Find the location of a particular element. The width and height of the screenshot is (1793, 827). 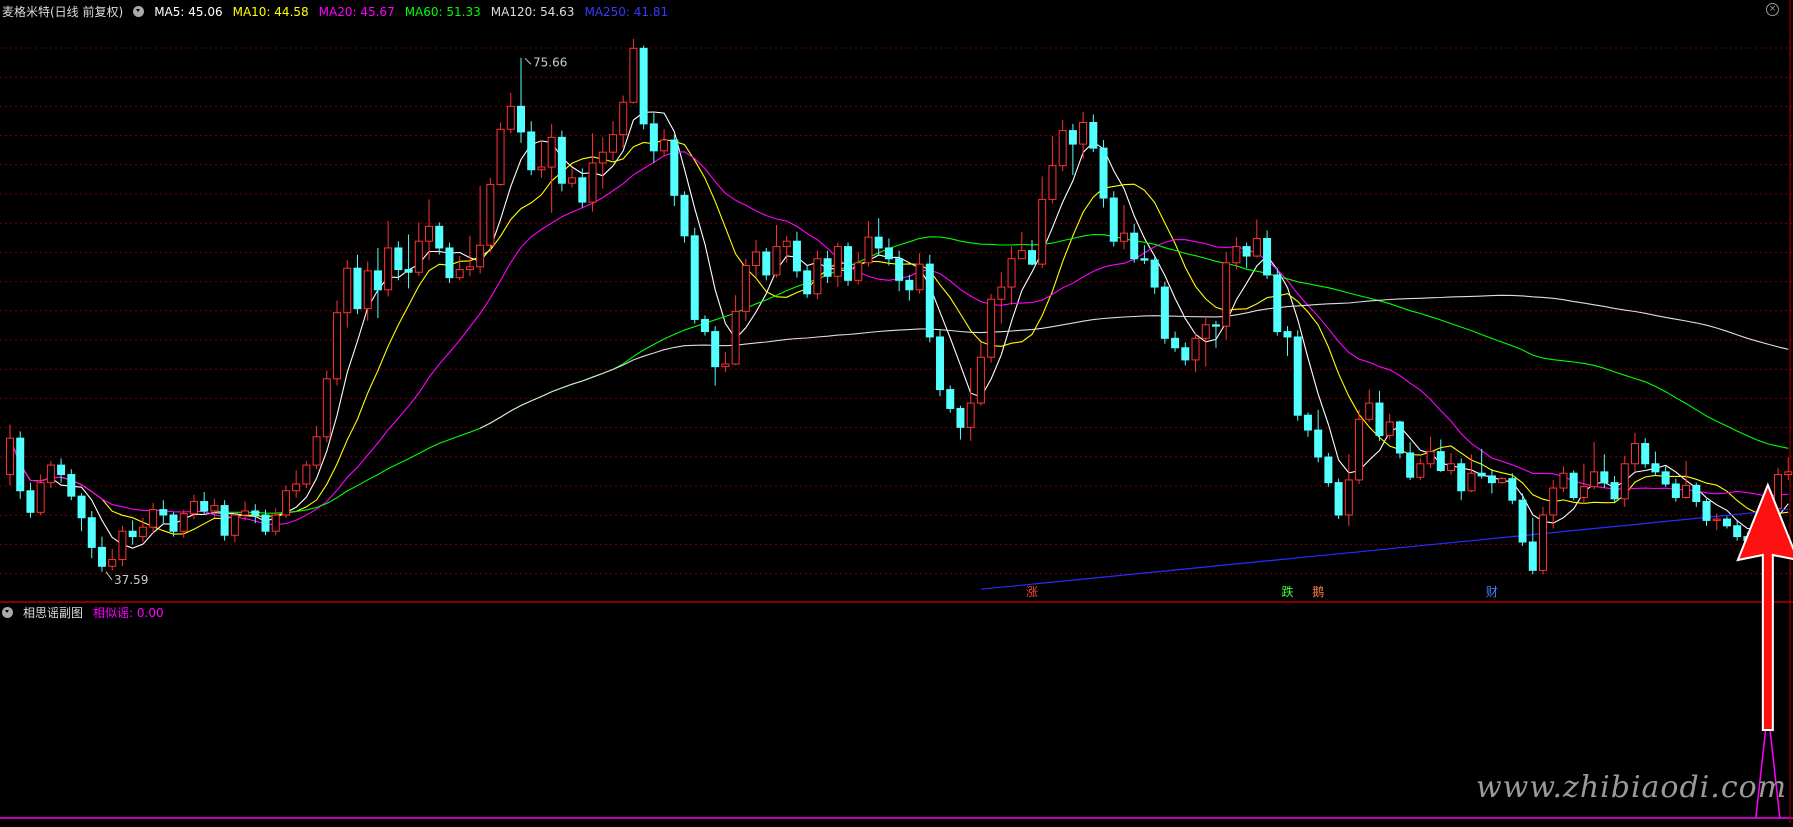

ma120-line is located at coordinates (1134, 361).